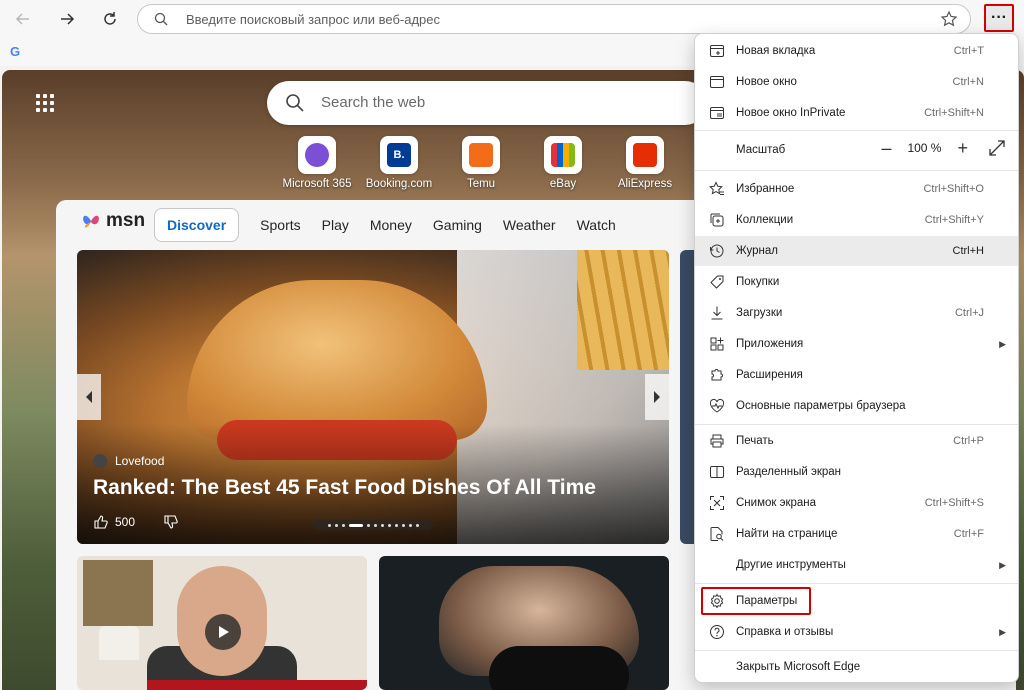  Describe the element at coordinates (943, 148) in the screenshot. I see `zoom-controls: – 100 % +` at that location.